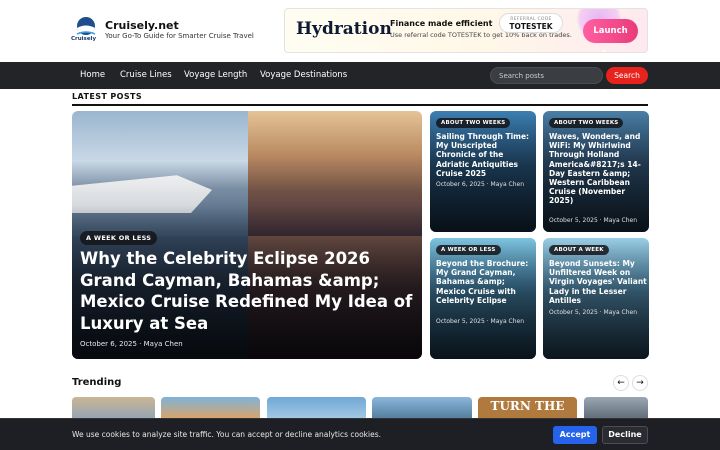 Image resolution: width=720 pixels, height=450 pixels. What do you see at coordinates (142, 25) in the screenshot?
I see `site-title: Cruisely.net` at bounding box center [142, 25].